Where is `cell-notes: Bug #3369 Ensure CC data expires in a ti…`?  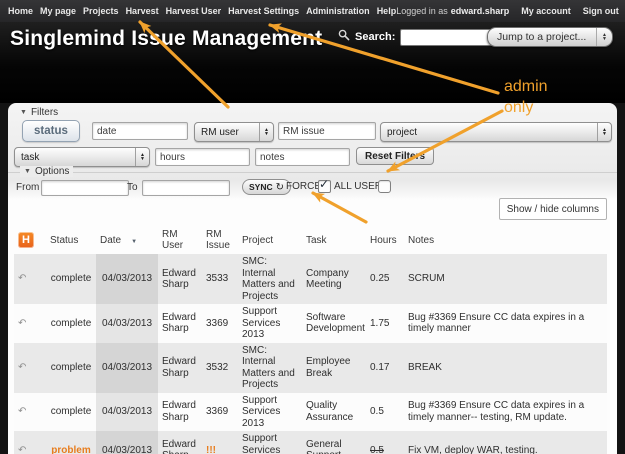
cell-notes: Bug #3369 Ensure CC data expires in a ti… is located at coordinates (496, 411).